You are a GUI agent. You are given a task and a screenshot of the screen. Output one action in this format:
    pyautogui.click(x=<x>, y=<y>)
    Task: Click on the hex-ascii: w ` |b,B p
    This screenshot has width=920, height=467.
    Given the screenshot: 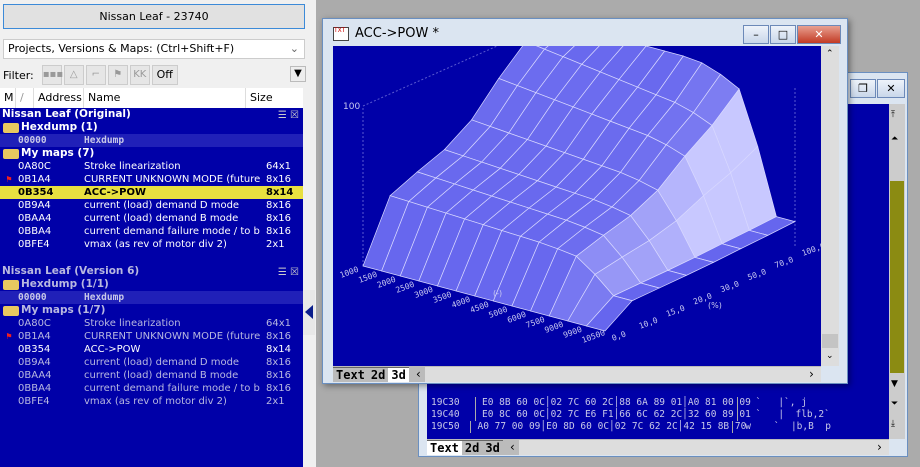 What is the action you would take?
    pyautogui.click(x=781, y=427)
    